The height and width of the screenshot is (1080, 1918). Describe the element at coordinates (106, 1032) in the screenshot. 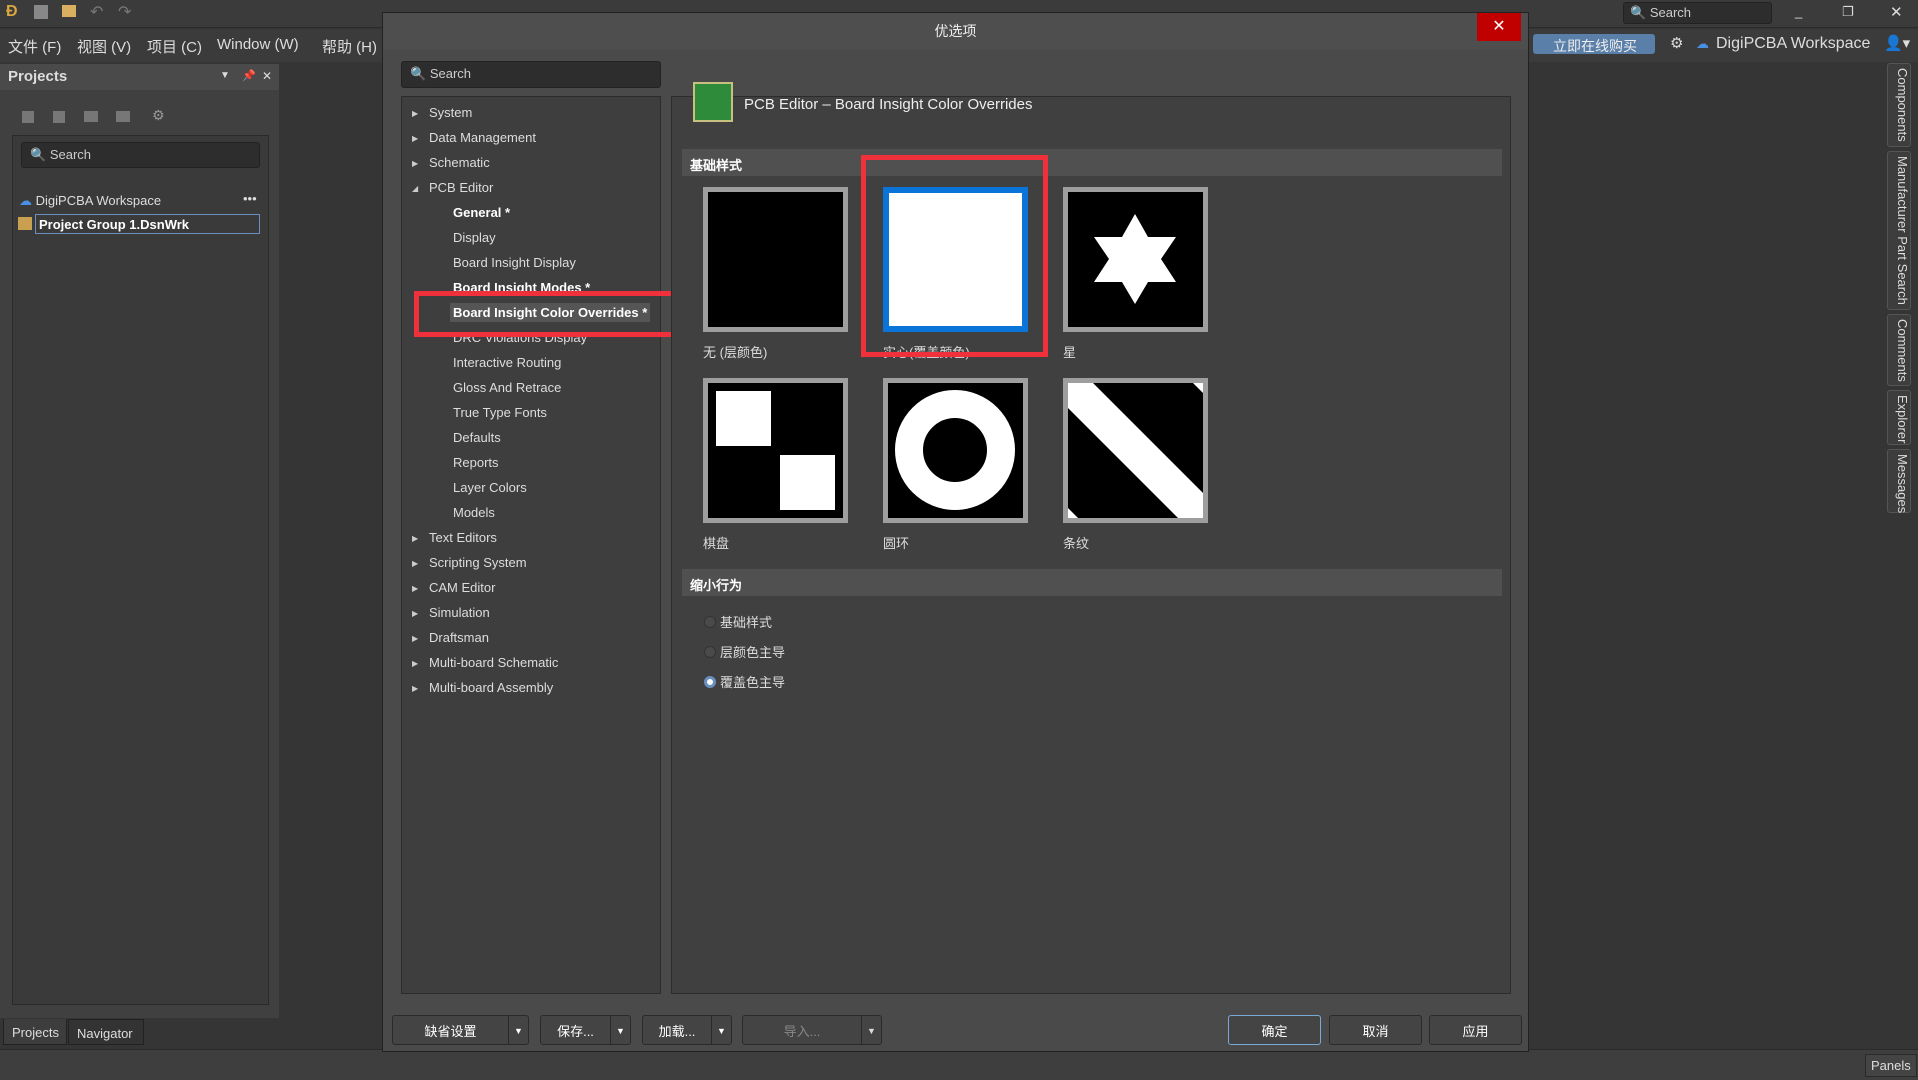

I see `panel-tab-navigator: Navigator` at that location.